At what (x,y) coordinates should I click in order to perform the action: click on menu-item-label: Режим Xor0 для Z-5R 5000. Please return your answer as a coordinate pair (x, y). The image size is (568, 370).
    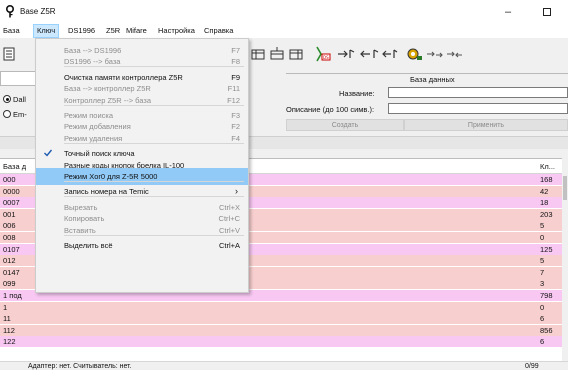
    Looking at the image, I should click on (111, 176).